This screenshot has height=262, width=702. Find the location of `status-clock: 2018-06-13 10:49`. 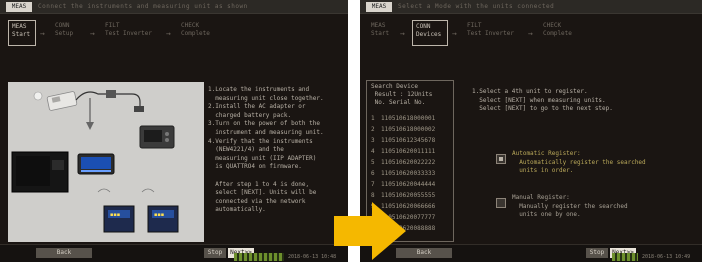

status-clock: 2018-06-13 10:49 is located at coordinates (666, 257).